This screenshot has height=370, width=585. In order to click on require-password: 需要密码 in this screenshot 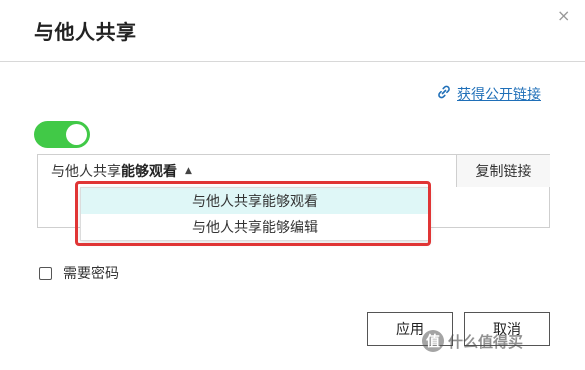, I will do `click(79, 273)`.